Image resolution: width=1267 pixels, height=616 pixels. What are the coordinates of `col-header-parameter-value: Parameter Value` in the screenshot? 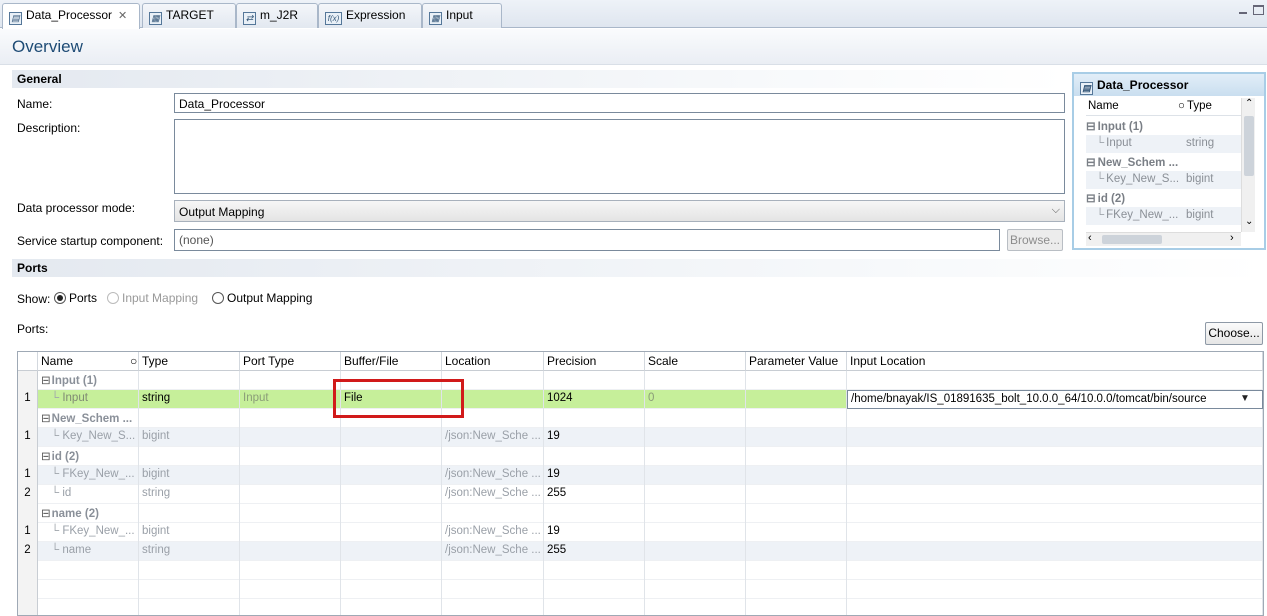 It's located at (796, 361).